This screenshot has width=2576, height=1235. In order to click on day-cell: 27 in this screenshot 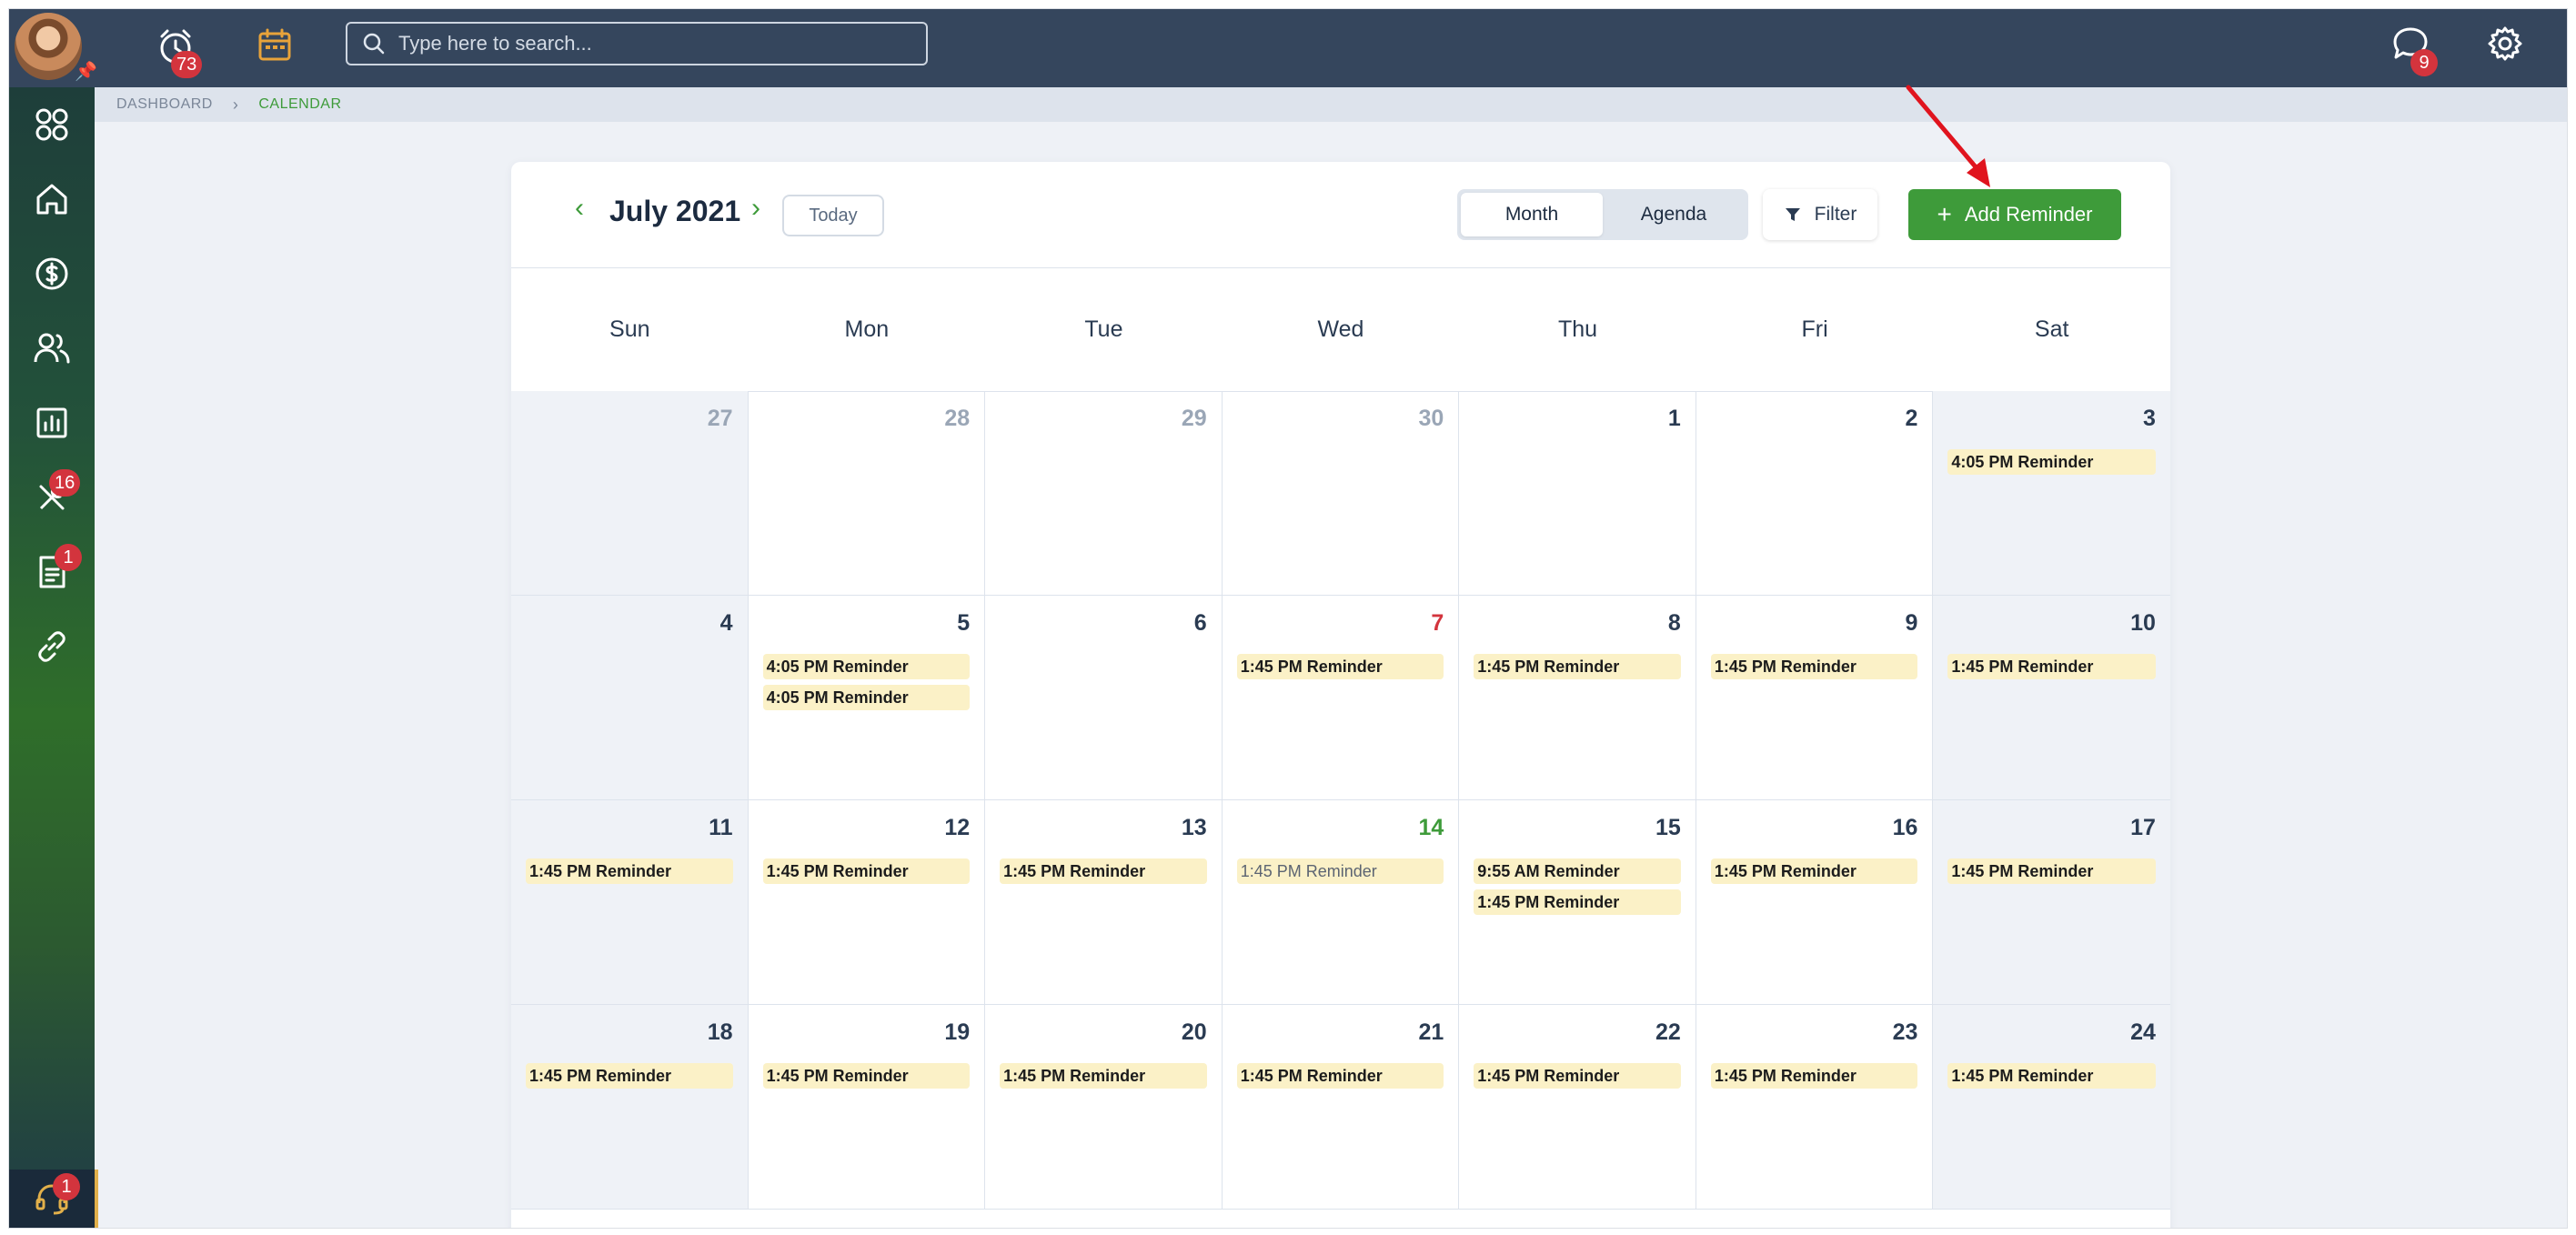, I will do `click(630, 493)`.